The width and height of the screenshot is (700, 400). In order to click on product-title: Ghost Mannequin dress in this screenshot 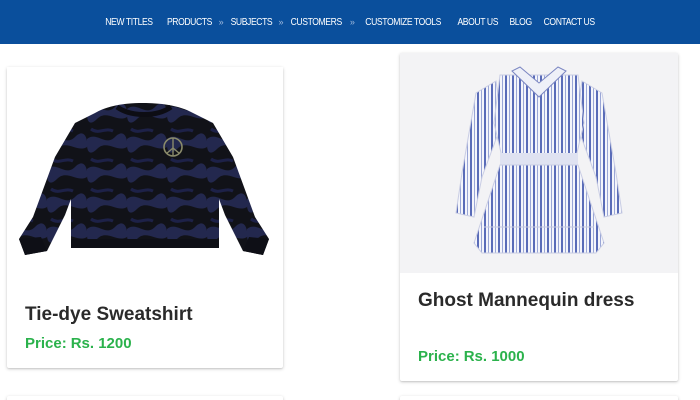, I will do `click(533, 300)`.